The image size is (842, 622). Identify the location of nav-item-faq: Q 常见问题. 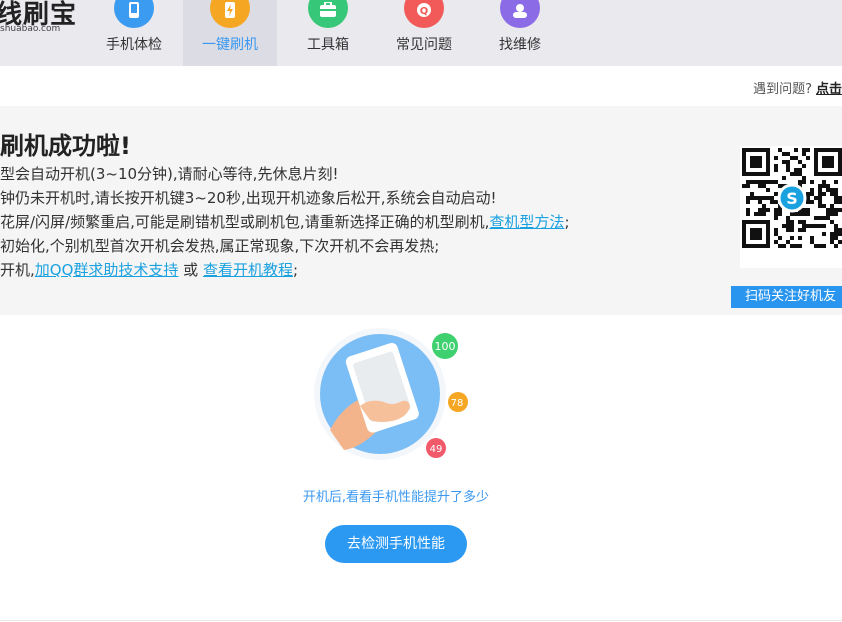
(424, 33).